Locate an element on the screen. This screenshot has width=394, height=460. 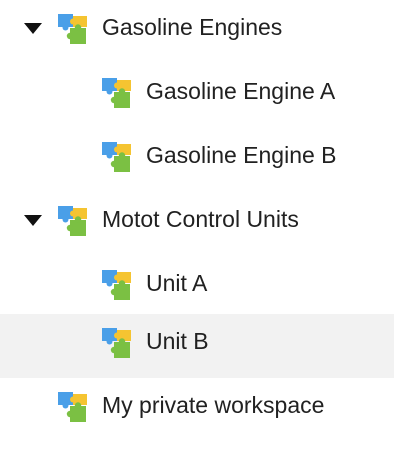
tree-item-gasoline-engine-a: Gasoline Engine A is located at coordinates (197, 96).